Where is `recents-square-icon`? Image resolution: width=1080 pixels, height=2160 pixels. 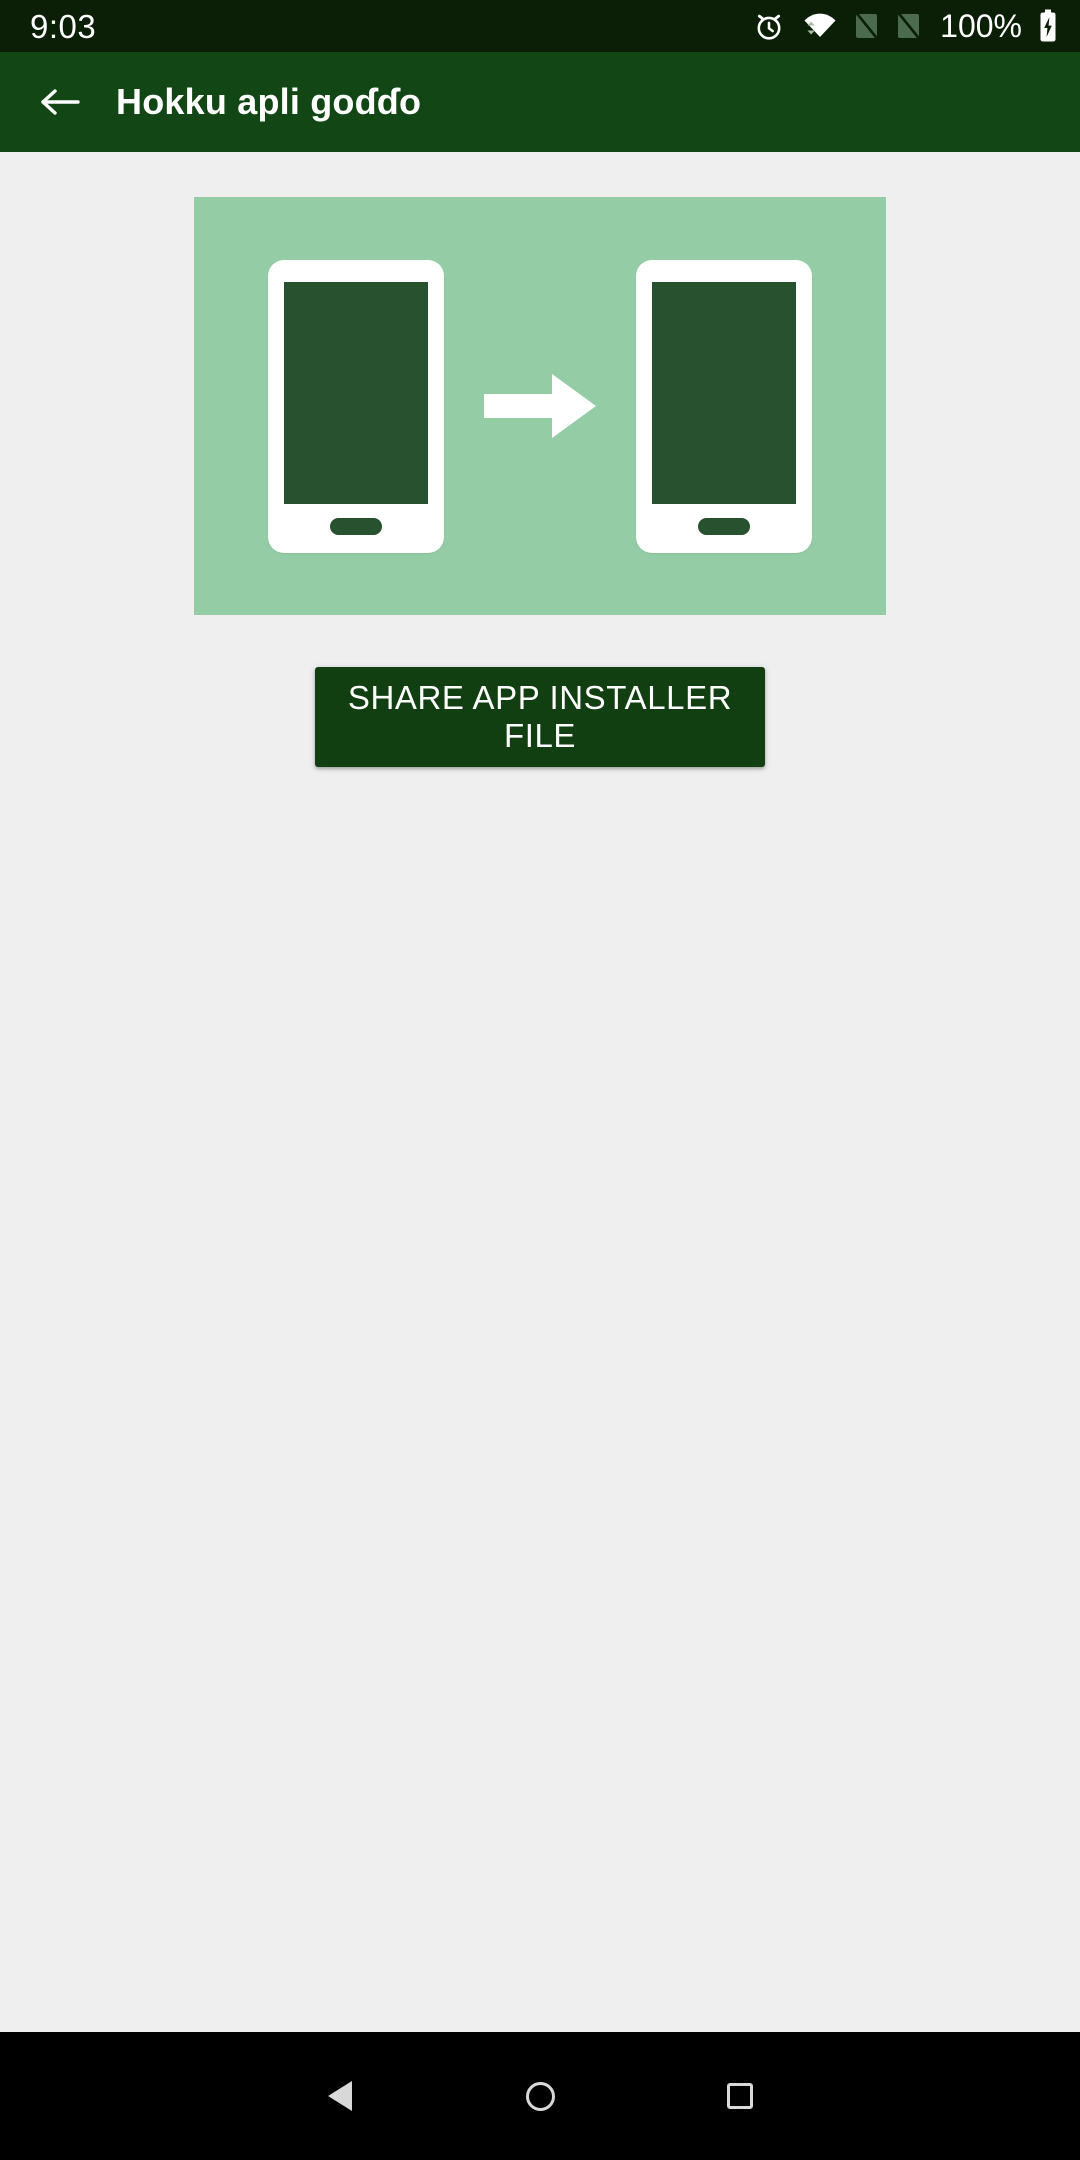 recents-square-icon is located at coordinates (740, 2096).